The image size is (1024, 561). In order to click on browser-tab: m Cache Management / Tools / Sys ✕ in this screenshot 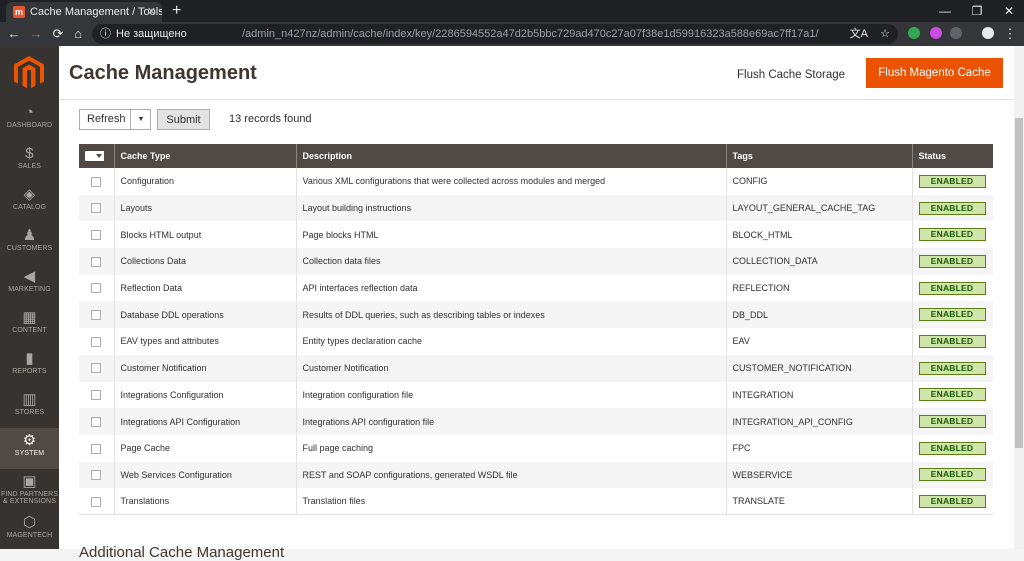, I will do `click(84, 12)`.